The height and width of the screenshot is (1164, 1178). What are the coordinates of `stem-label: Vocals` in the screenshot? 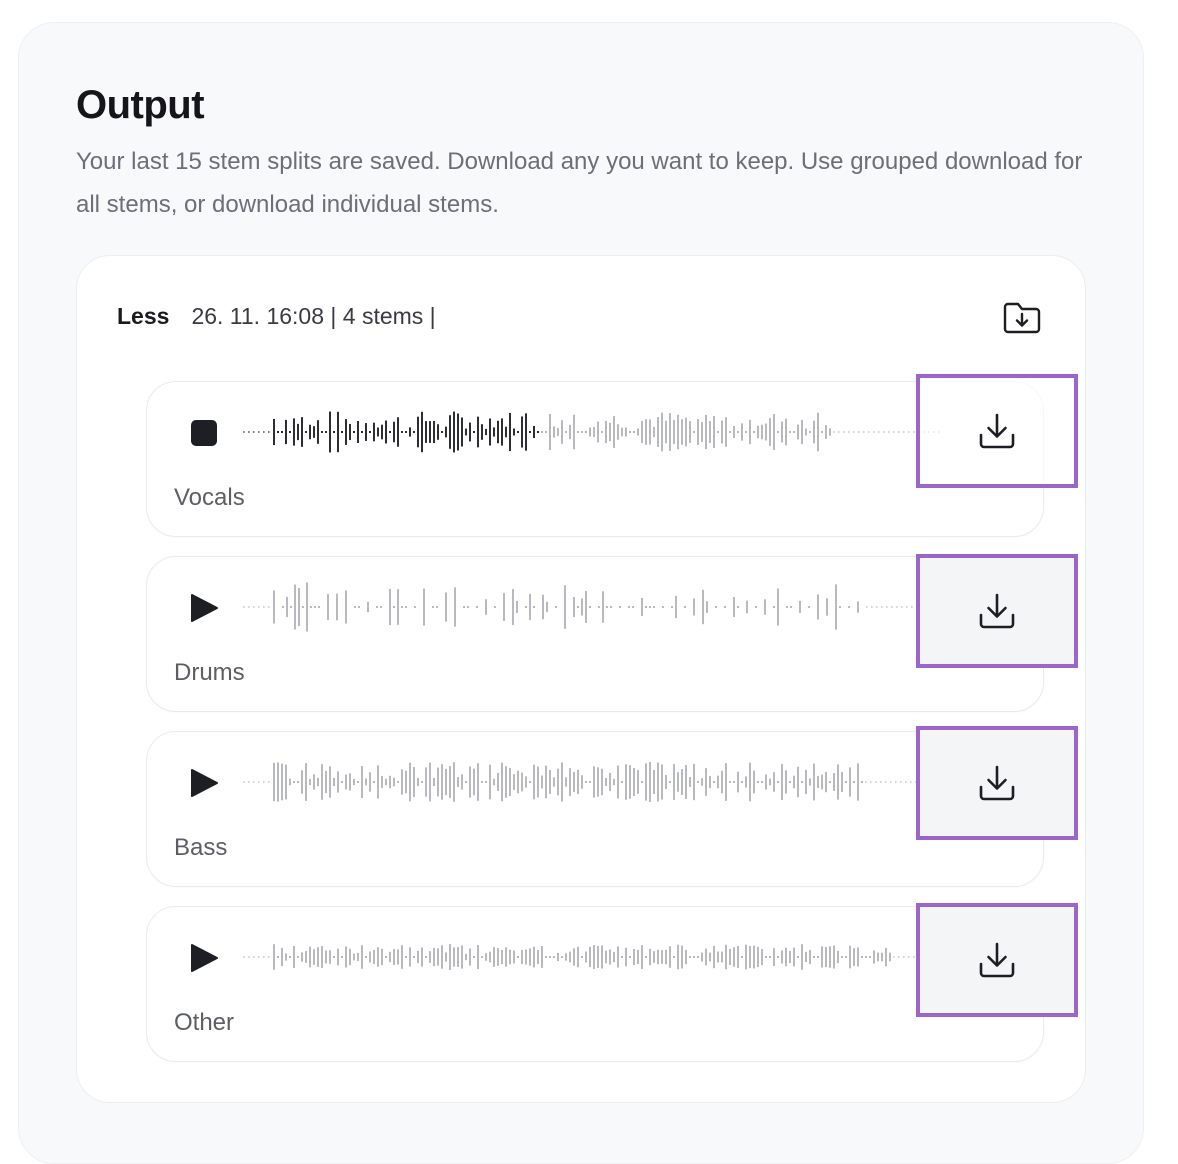 It's located at (209, 497).